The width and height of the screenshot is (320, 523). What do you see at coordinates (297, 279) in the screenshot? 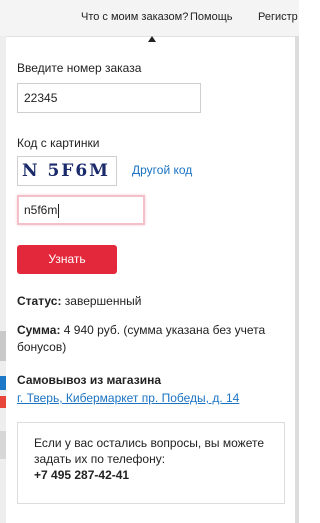
I see `background-page-right-edge` at bounding box center [297, 279].